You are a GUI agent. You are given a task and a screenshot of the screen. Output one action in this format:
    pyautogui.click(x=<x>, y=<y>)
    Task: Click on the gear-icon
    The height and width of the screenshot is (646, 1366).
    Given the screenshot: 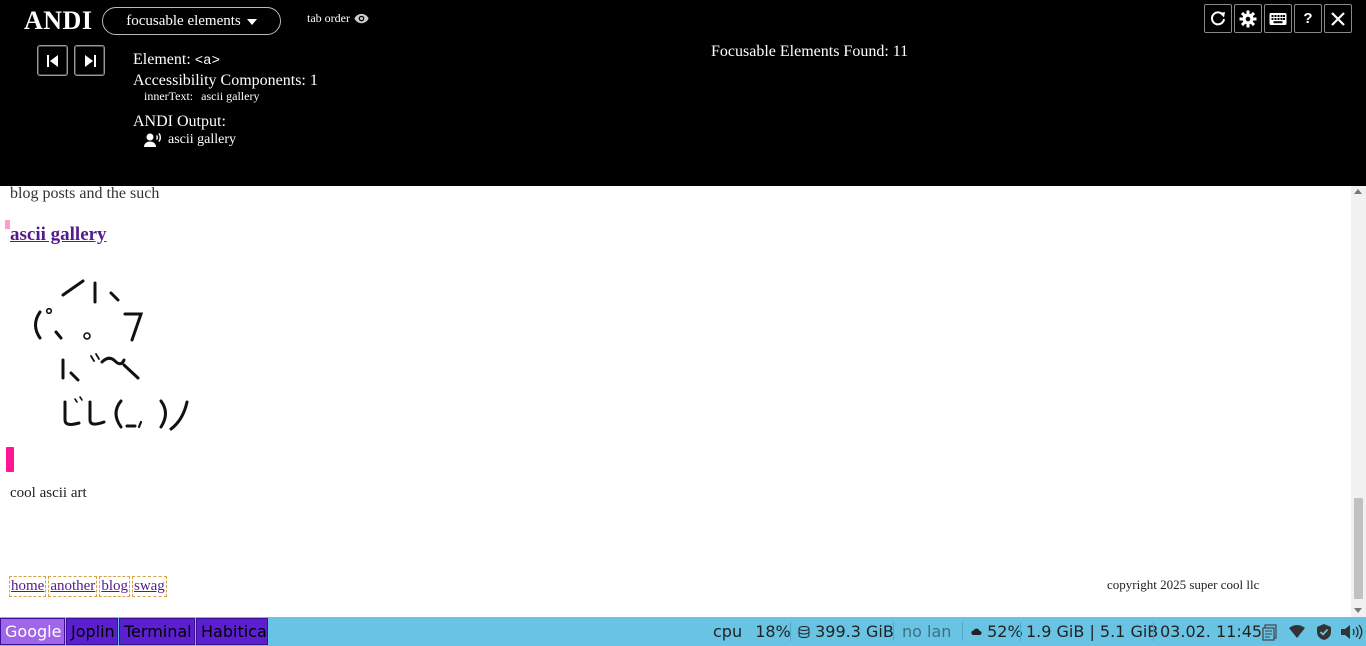 What is the action you would take?
    pyautogui.click(x=1248, y=18)
    